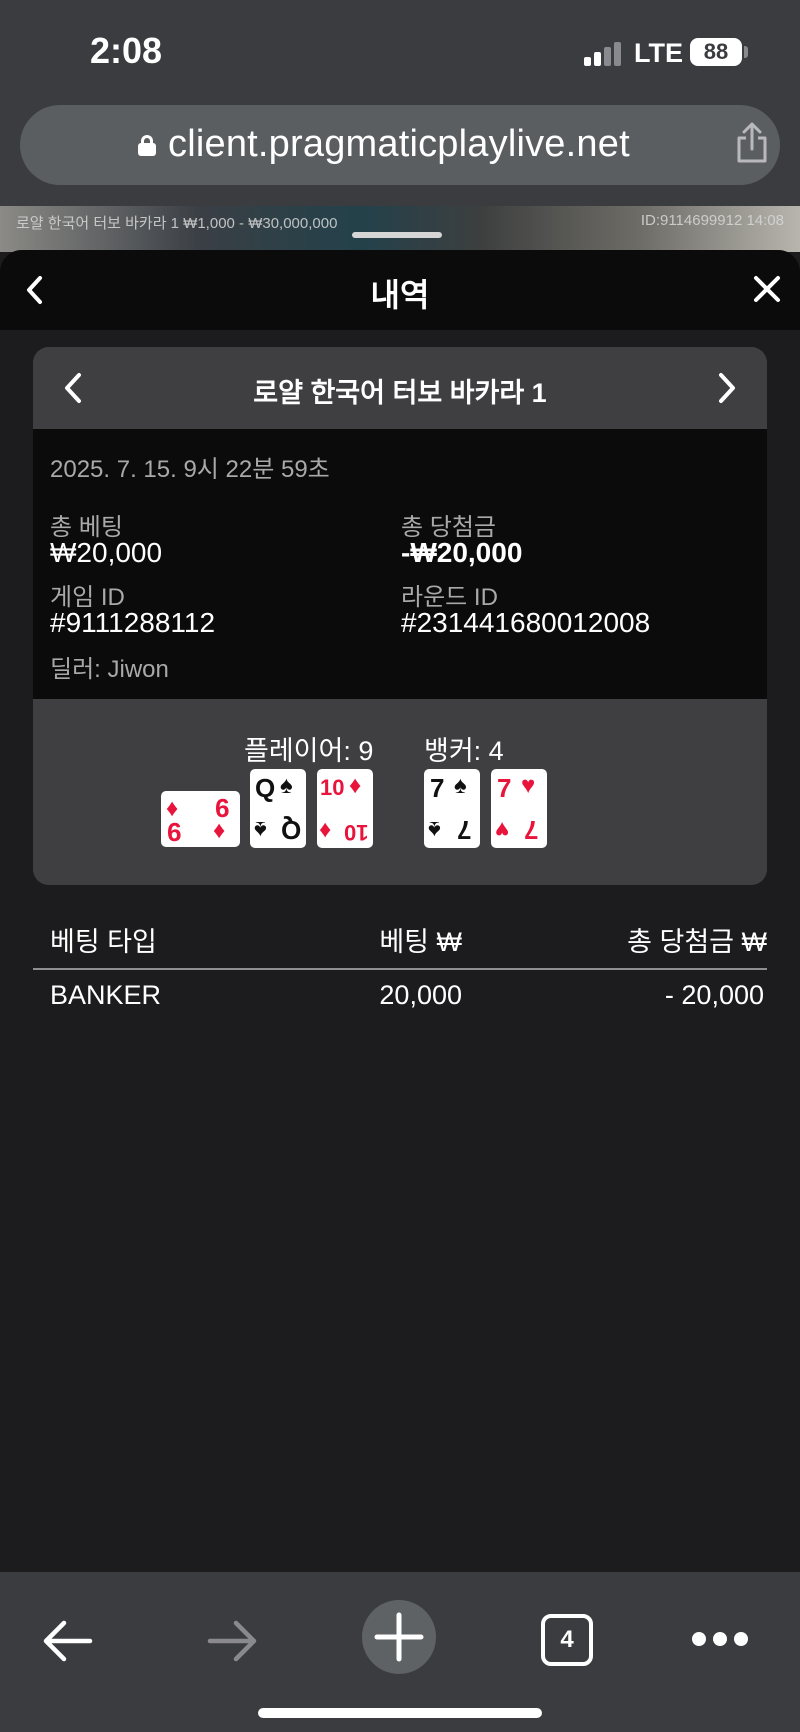 The height and width of the screenshot is (1732, 800). Describe the element at coordinates (464, 751) in the screenshot. I see `banker-score: 뱅커: 4` at that location.